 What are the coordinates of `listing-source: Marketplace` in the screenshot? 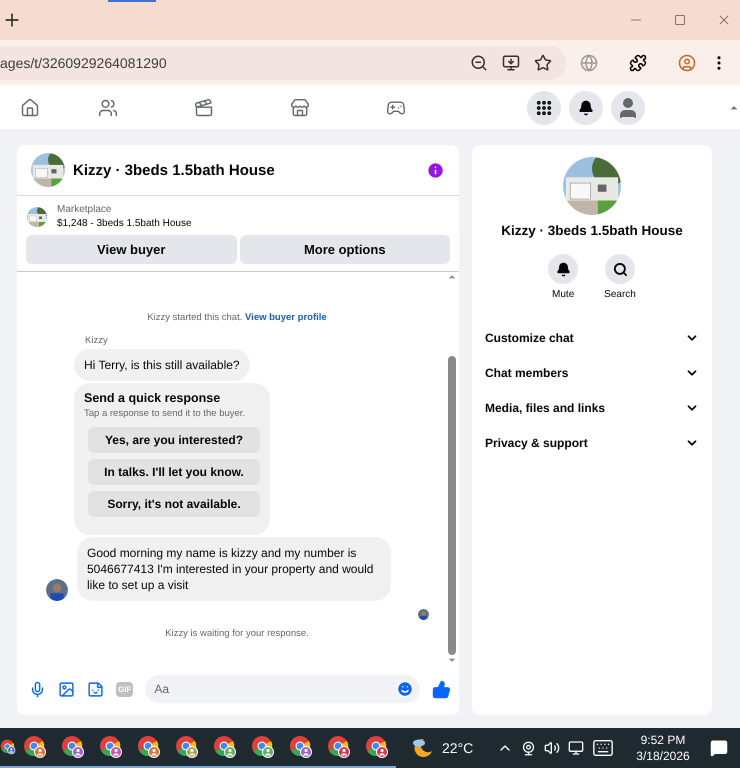 It's located at (84, 209).